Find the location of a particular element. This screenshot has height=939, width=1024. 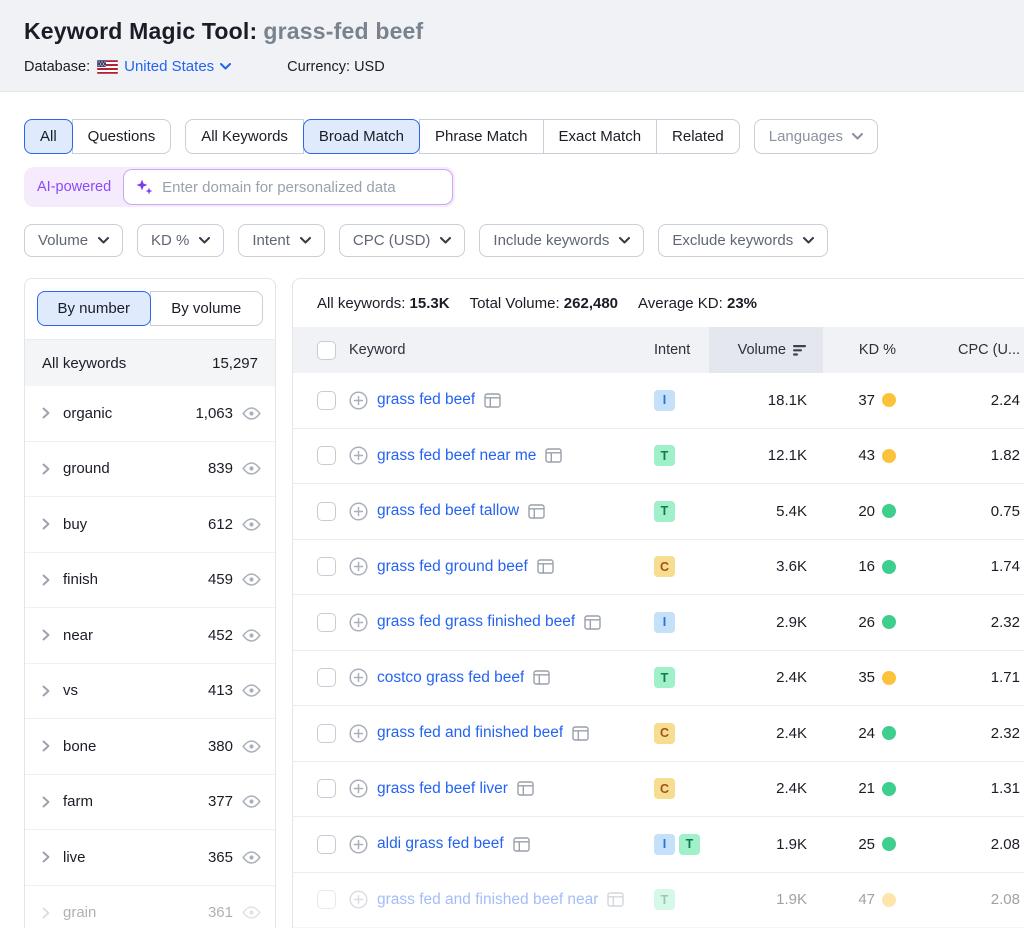

keyword-link: grass fed and finished beef is located at coordinates (470, 733).